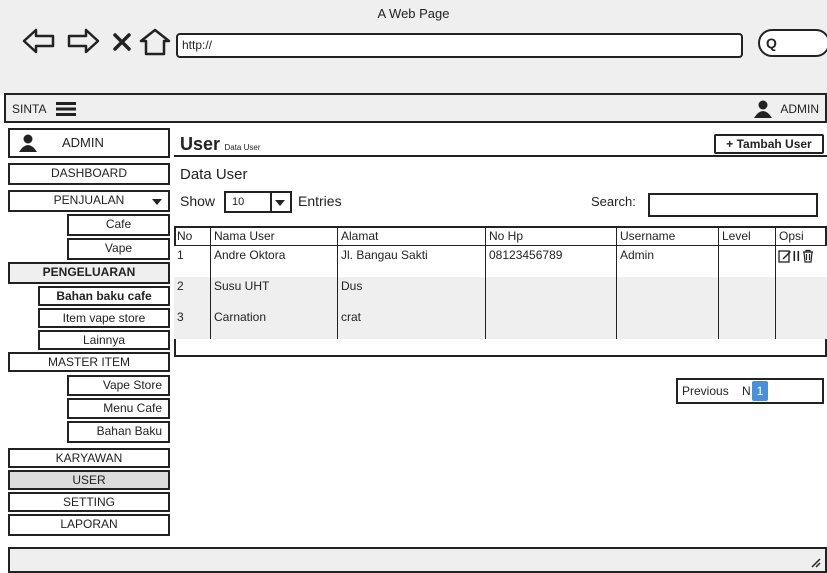 This screenshot has height=573, width=827. Describe the element at coordinates (242, 147) in the screenshot. I see `page-subtitle: Data User` at that location.